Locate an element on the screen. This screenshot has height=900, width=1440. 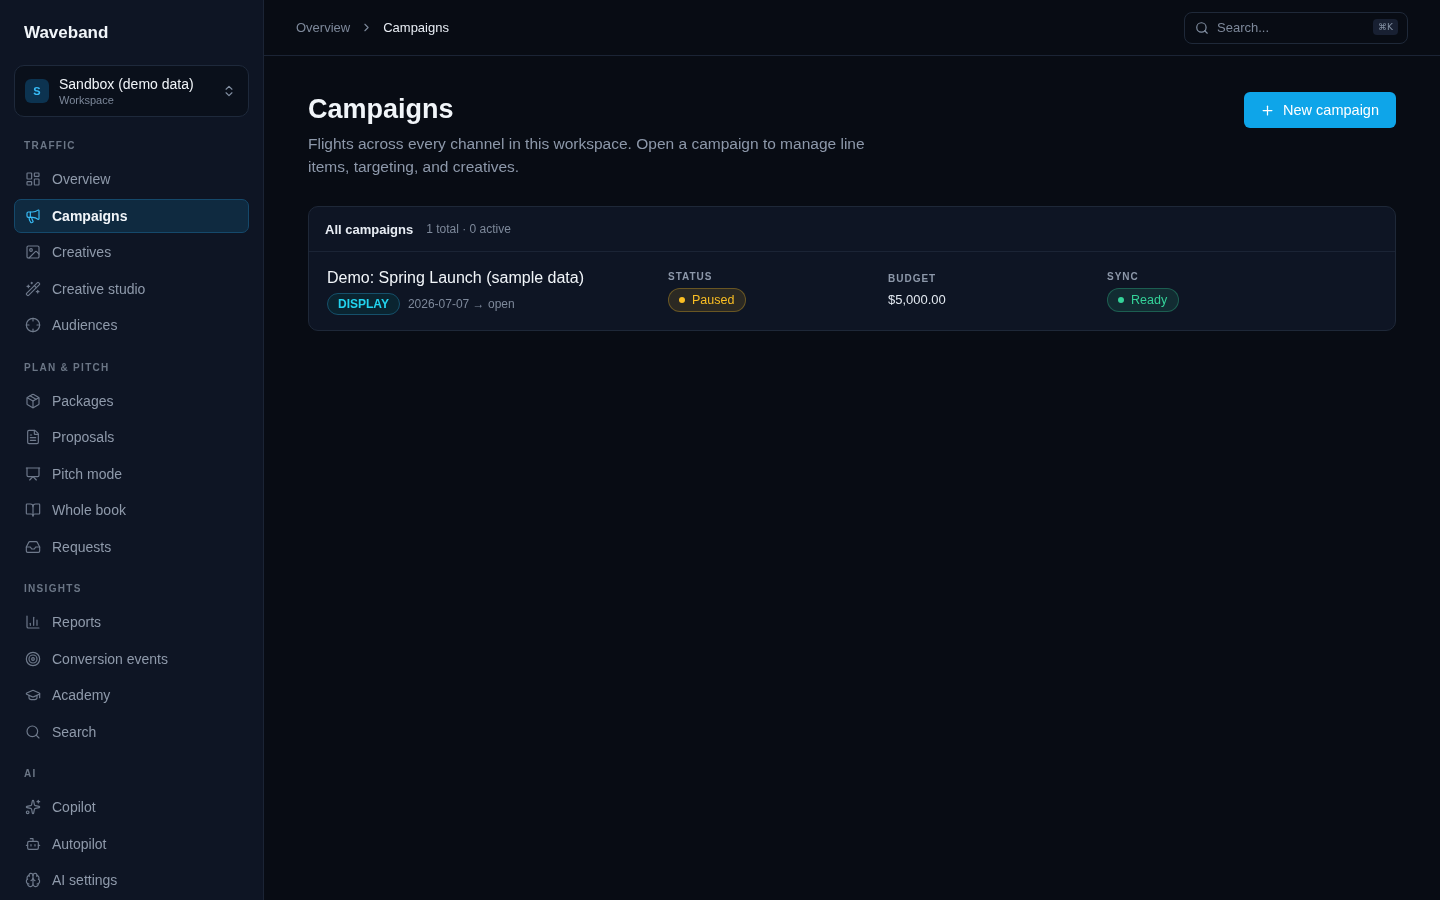
nav-section-label: INSIGHTS is located at coordinates (53, 589).